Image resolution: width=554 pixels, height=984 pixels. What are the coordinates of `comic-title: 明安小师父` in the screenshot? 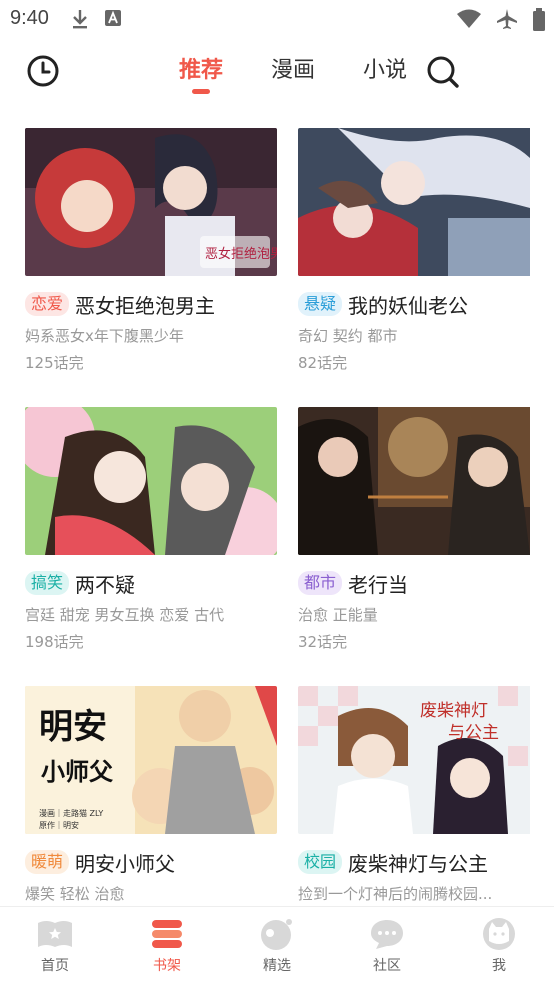 It's located at (125, 863).